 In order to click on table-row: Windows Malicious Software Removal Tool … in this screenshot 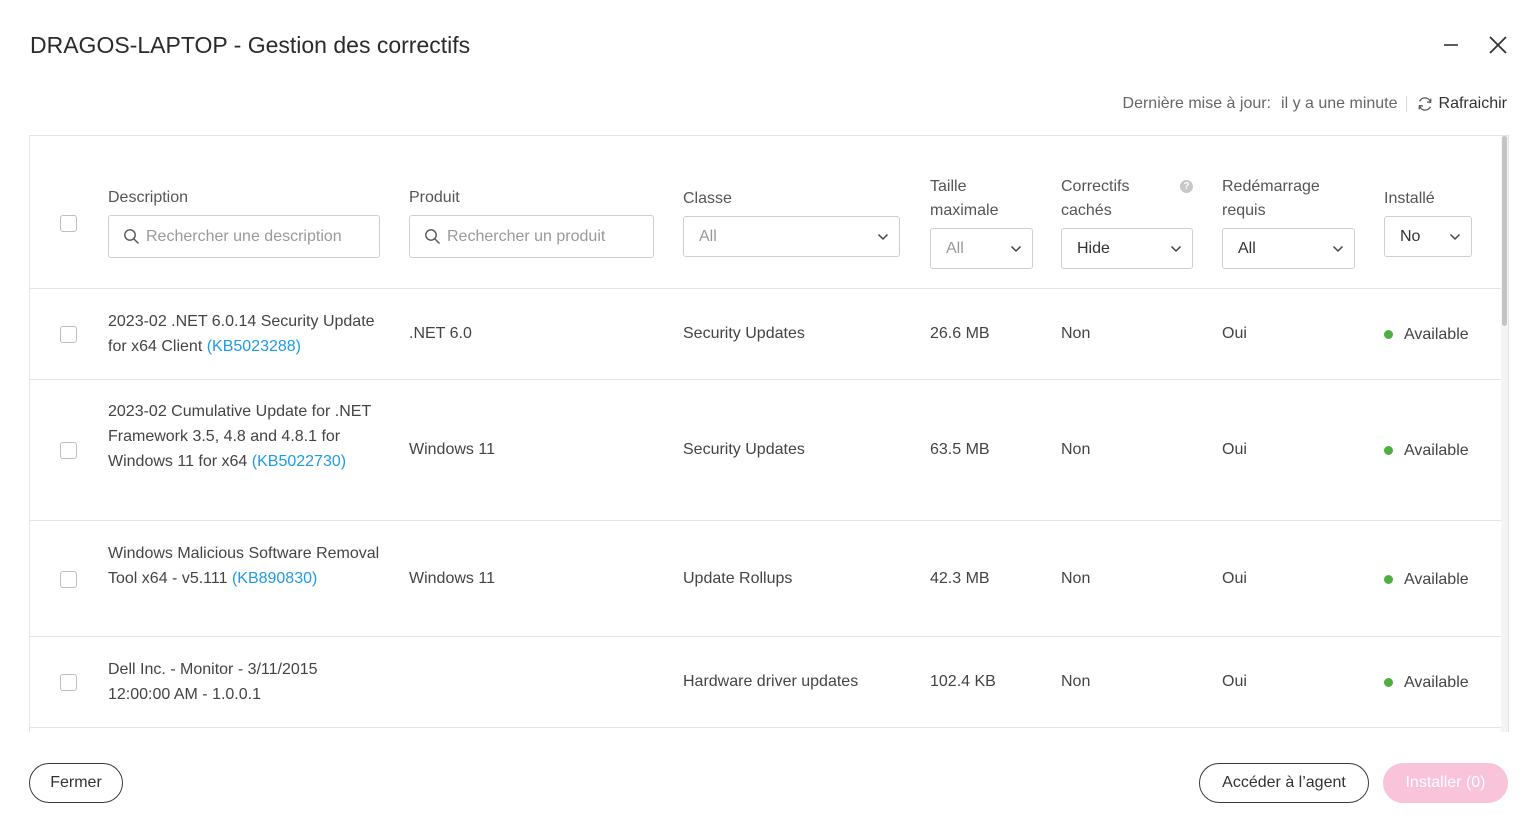, I will do `click(766, 579)`.